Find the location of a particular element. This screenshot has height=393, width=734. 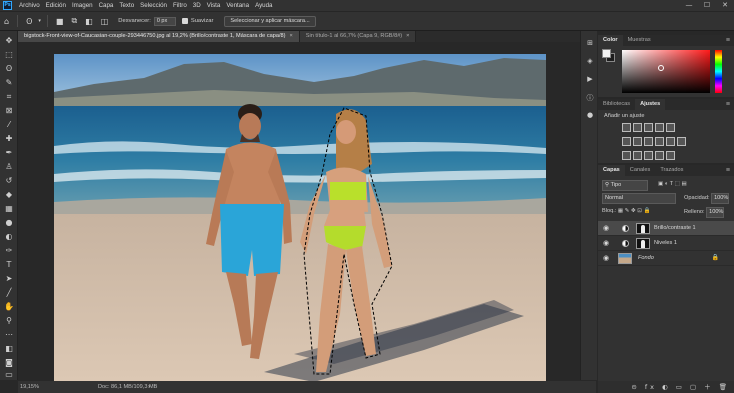

brush-tool-icon: ✒ is located at coordinates (9, 152).